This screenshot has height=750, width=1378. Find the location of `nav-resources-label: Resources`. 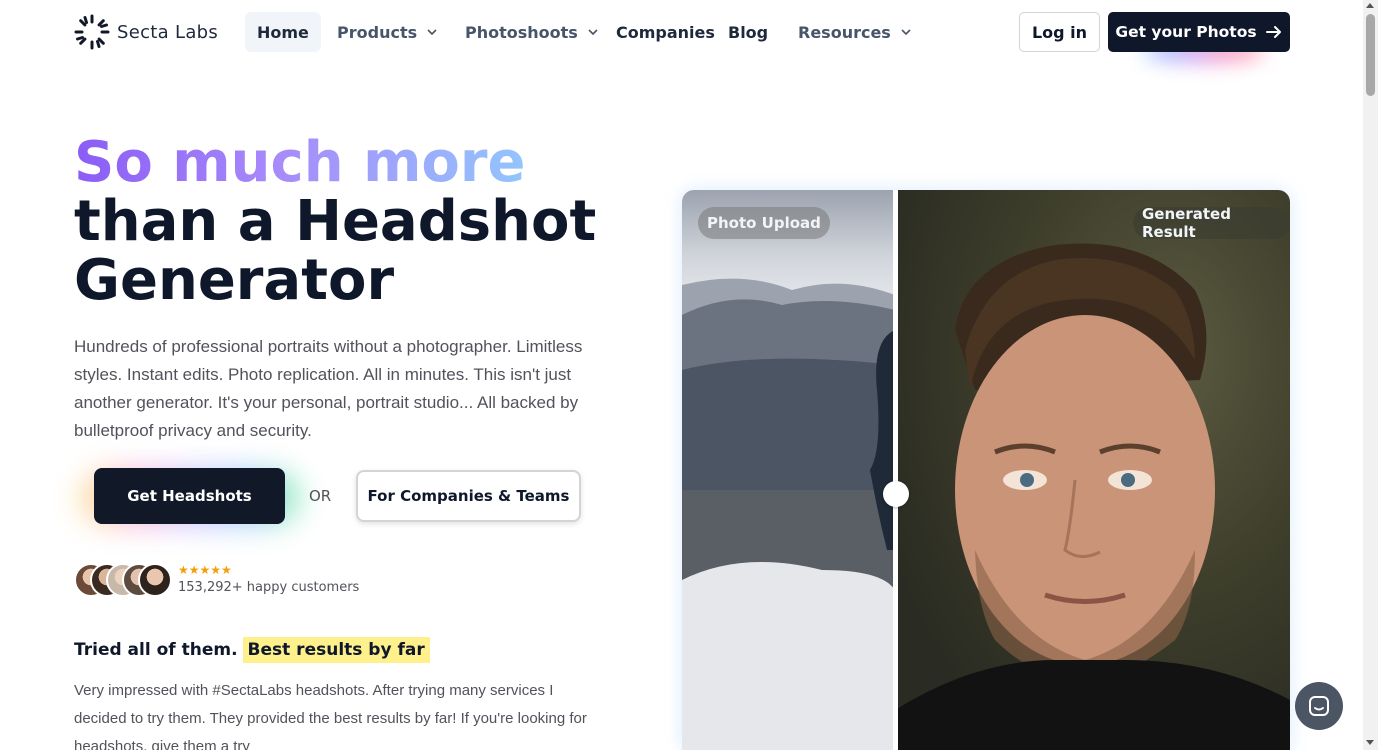

nav-resources-label: Resources is located at coordinates (844, 32).